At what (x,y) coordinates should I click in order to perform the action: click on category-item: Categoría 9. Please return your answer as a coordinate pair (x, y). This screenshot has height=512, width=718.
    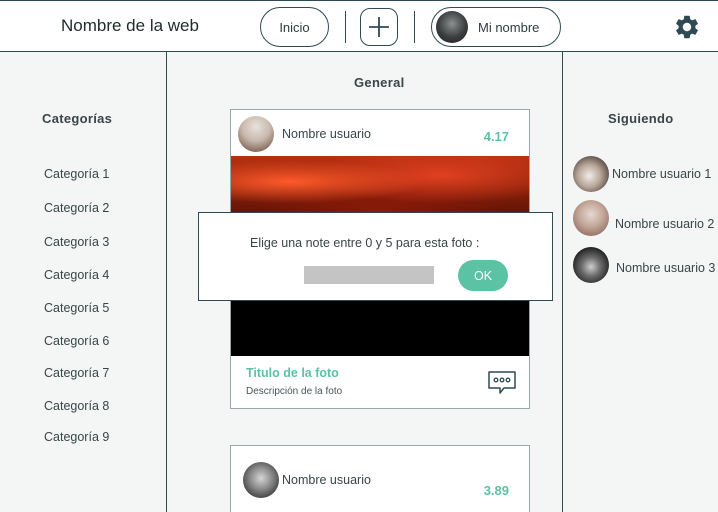
    Looking at the image, I should click on (76, 437).